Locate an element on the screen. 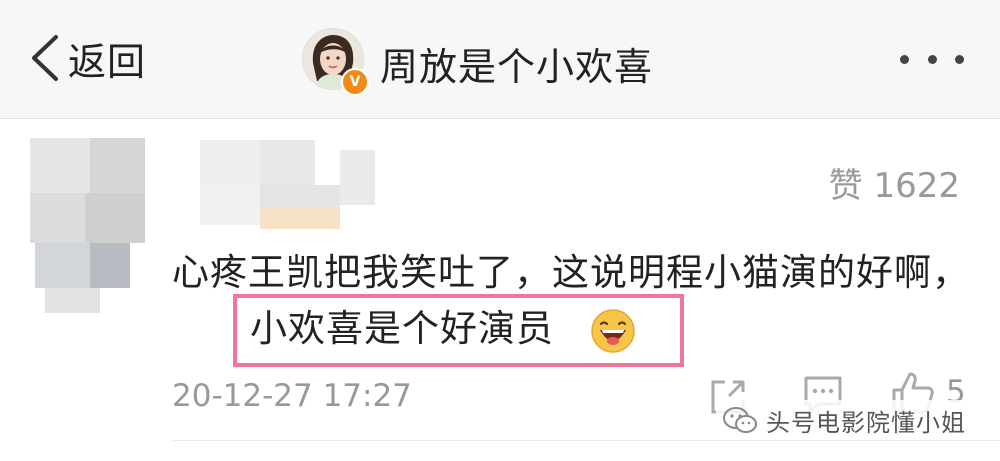  chevron-left-icon is located at coordinates (45, 58).